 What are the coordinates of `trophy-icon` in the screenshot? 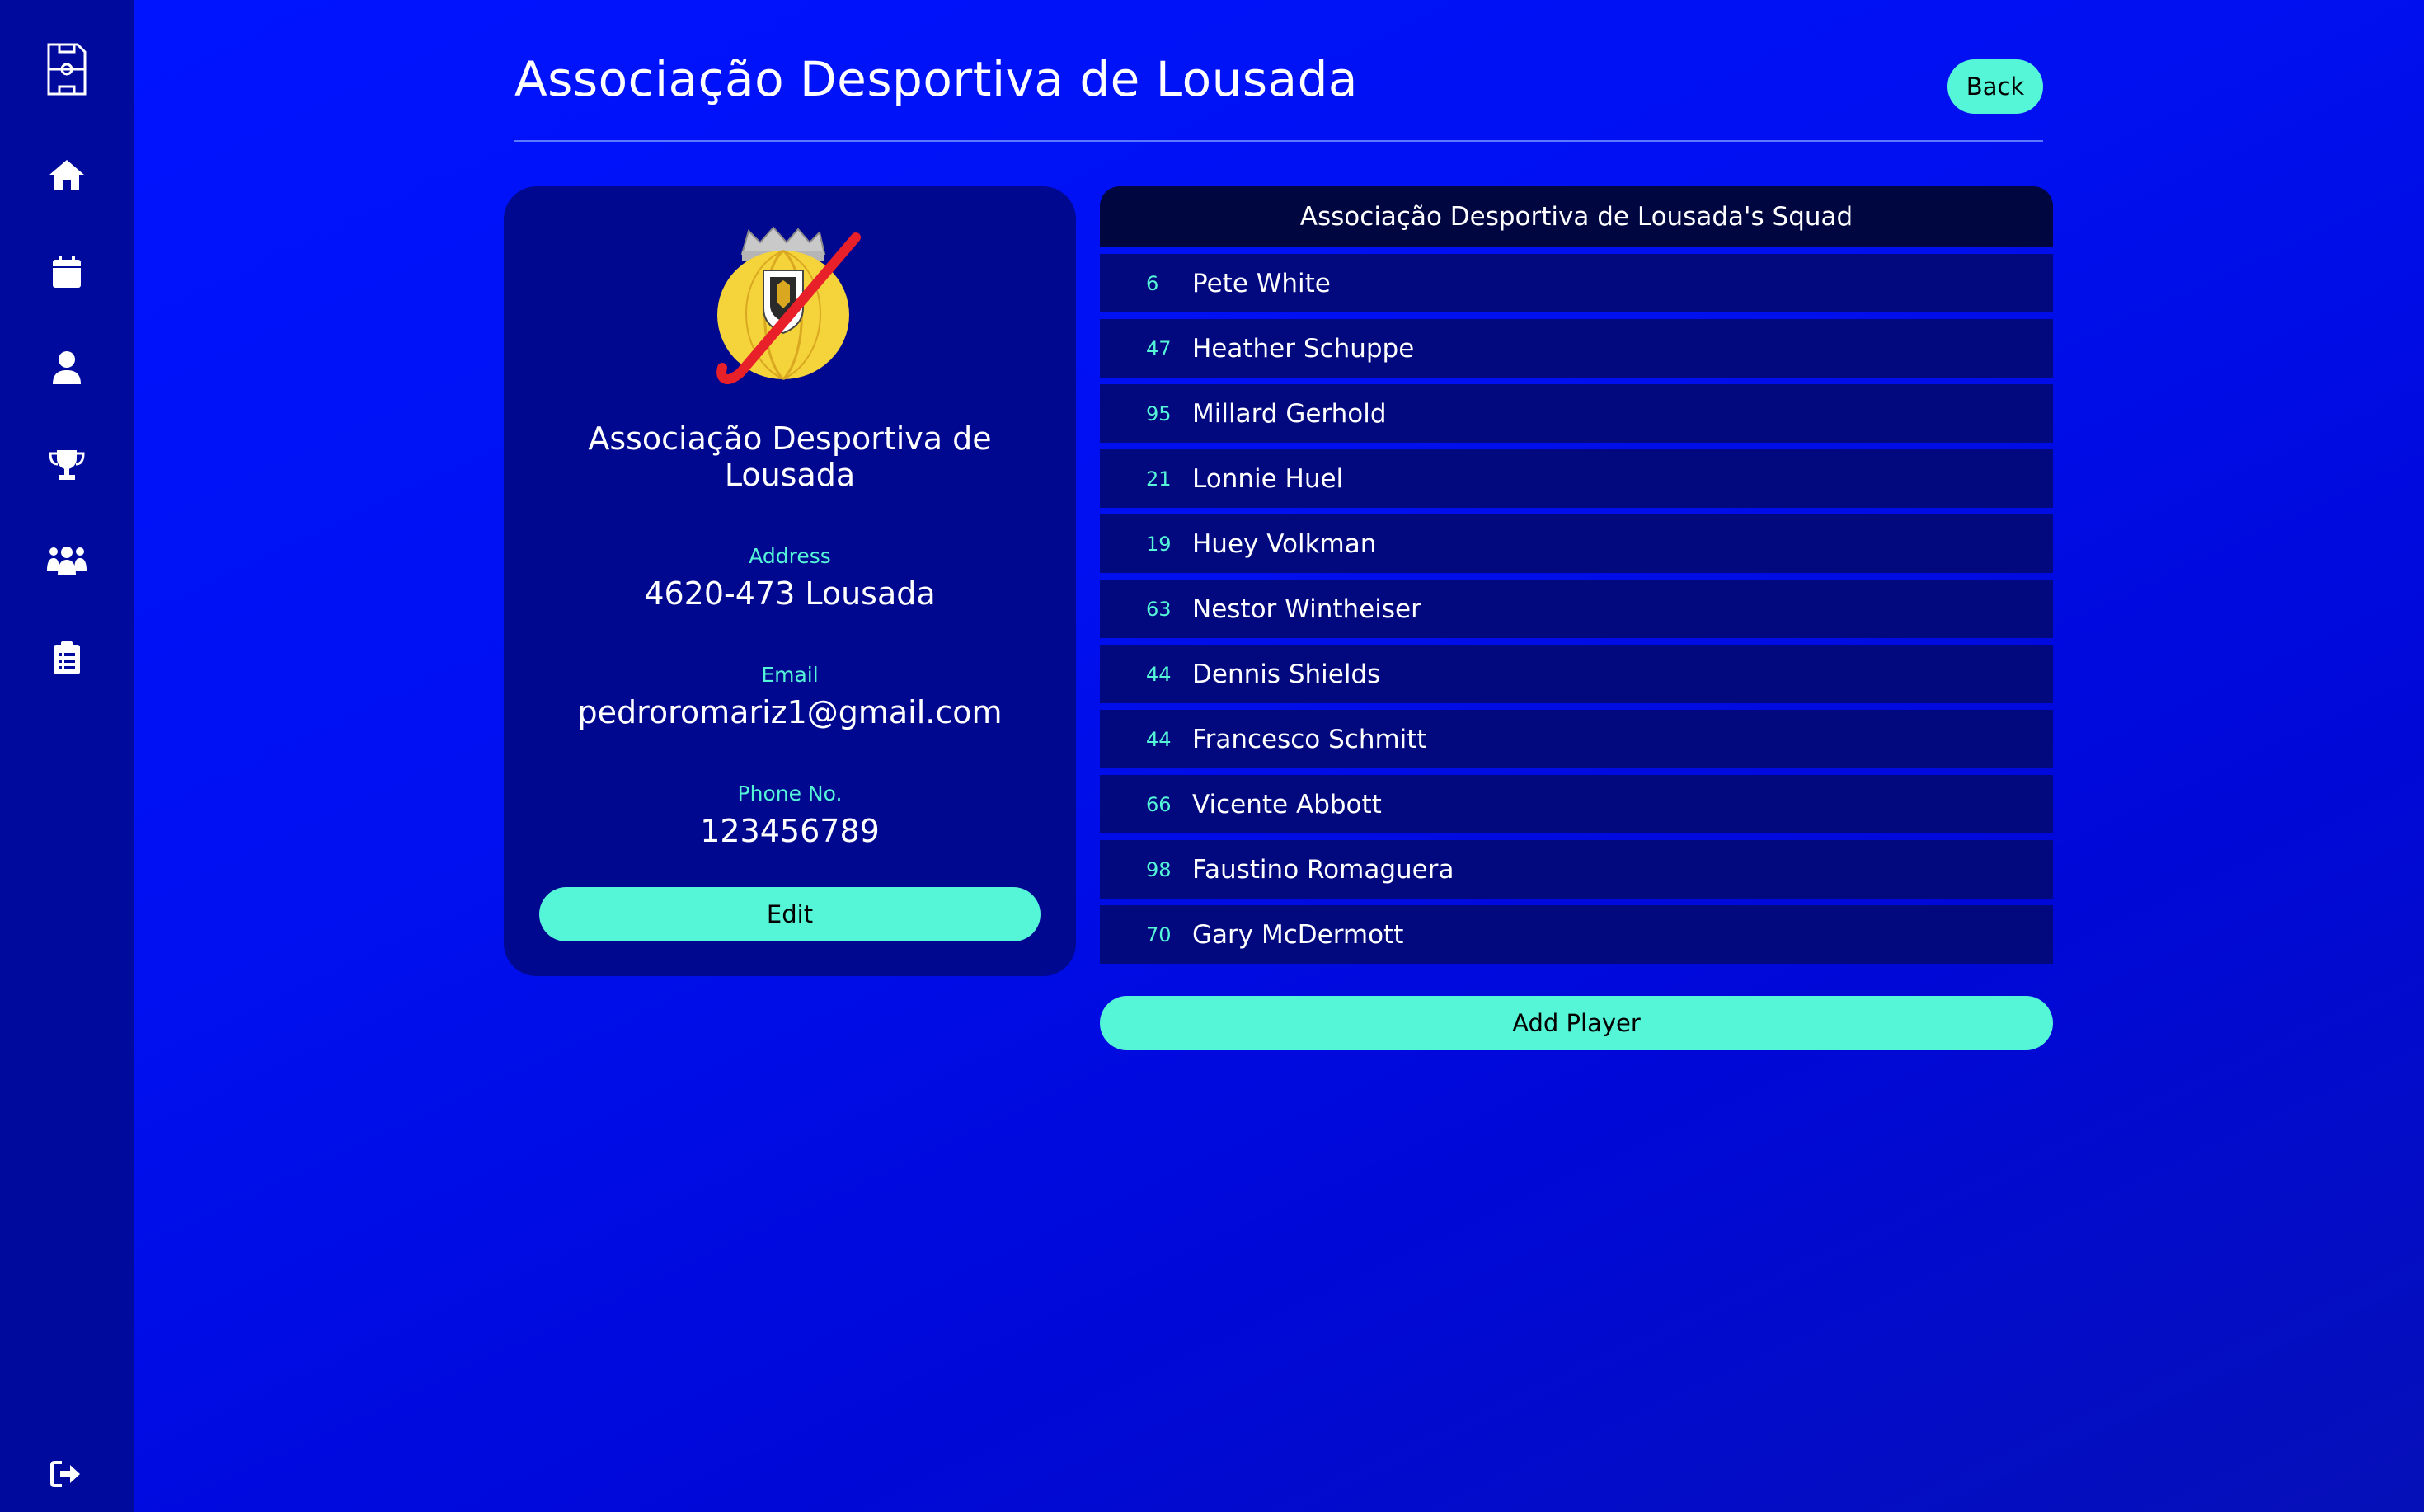 It's located at (67, 465).